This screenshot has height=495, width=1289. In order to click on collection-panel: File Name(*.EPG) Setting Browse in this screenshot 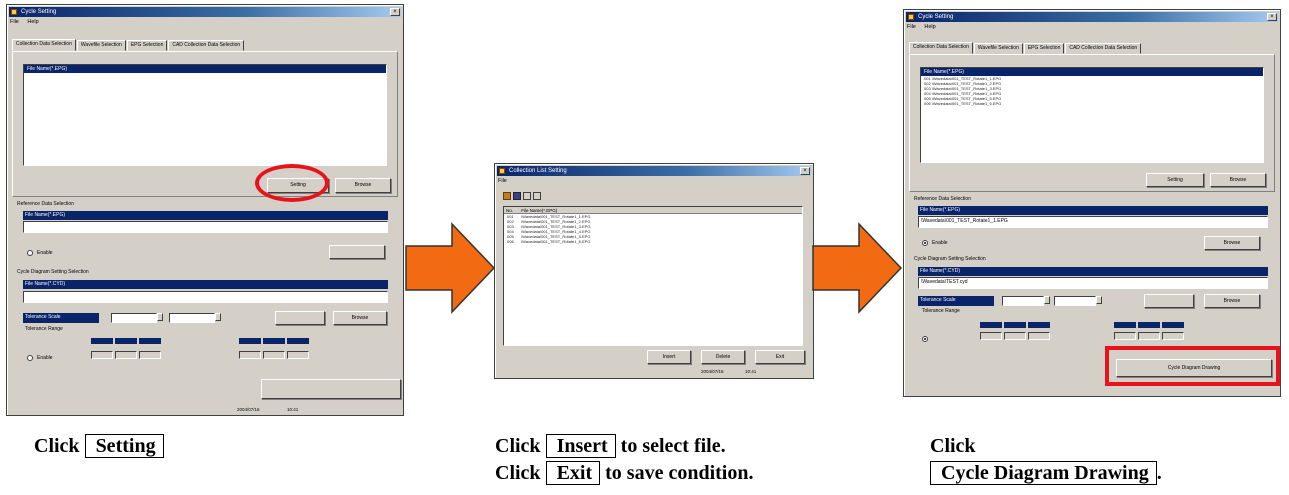, I will do `click(205, 124)`.